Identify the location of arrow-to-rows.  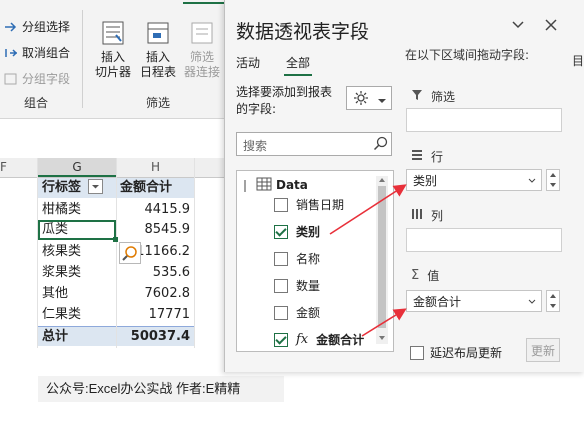
(368, 209).